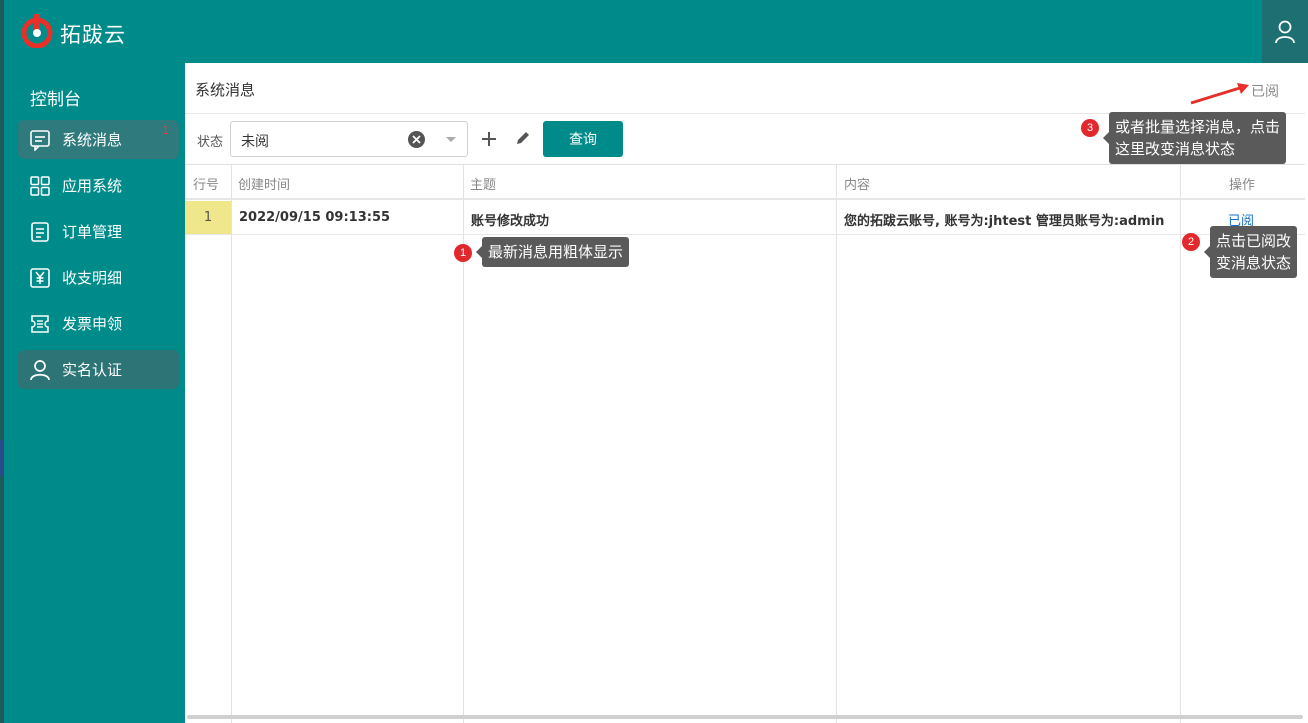 The width and height of the screenshot is (1308, 723). What do you see at coordinates (583, 139) in the screenshot?
I see `query-button: 查询` at bounding box center [583, 139].